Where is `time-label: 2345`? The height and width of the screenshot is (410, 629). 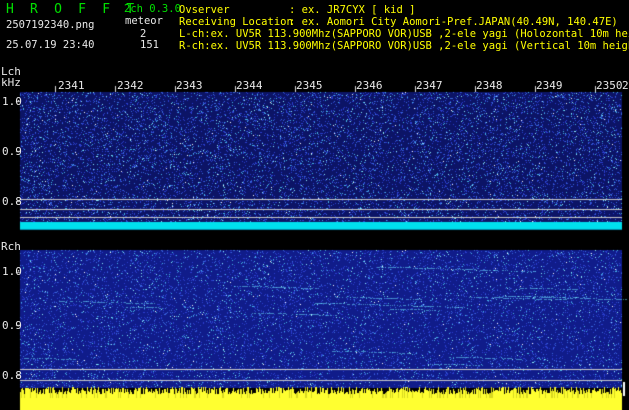
time-label: 2345 is located at coordinates (309, 85).